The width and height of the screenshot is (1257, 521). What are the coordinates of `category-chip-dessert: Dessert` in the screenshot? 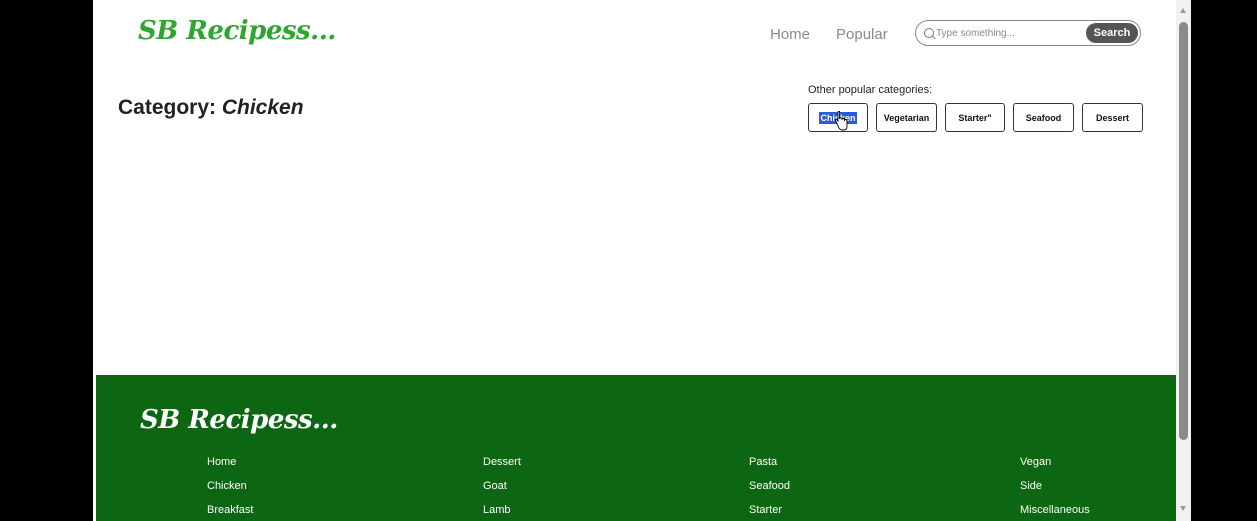 It's located at (1112, 117).